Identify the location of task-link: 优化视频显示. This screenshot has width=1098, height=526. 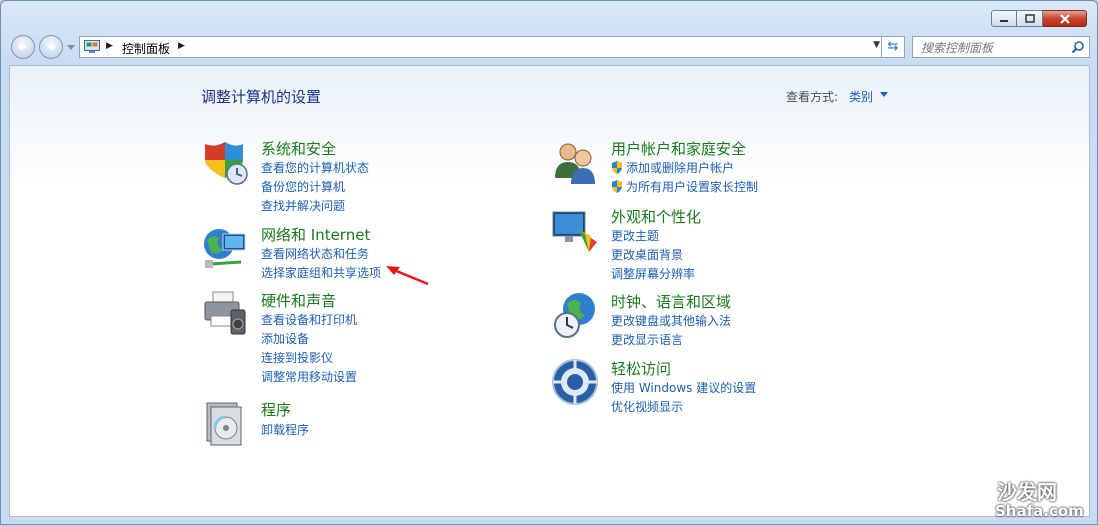
(647, 406).